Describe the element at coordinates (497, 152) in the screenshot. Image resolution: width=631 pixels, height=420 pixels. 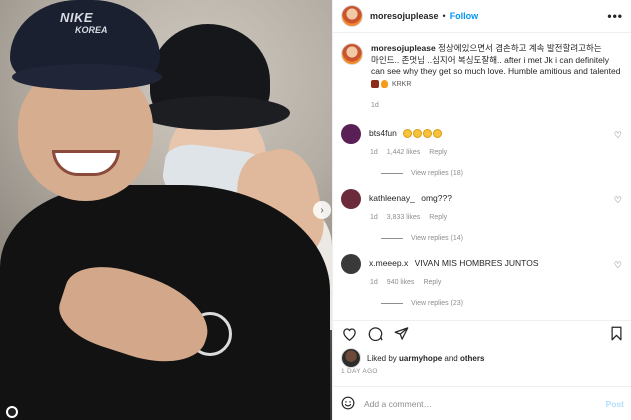
I see `comment-meta: 1d 1,442 likes Reply` at that location.